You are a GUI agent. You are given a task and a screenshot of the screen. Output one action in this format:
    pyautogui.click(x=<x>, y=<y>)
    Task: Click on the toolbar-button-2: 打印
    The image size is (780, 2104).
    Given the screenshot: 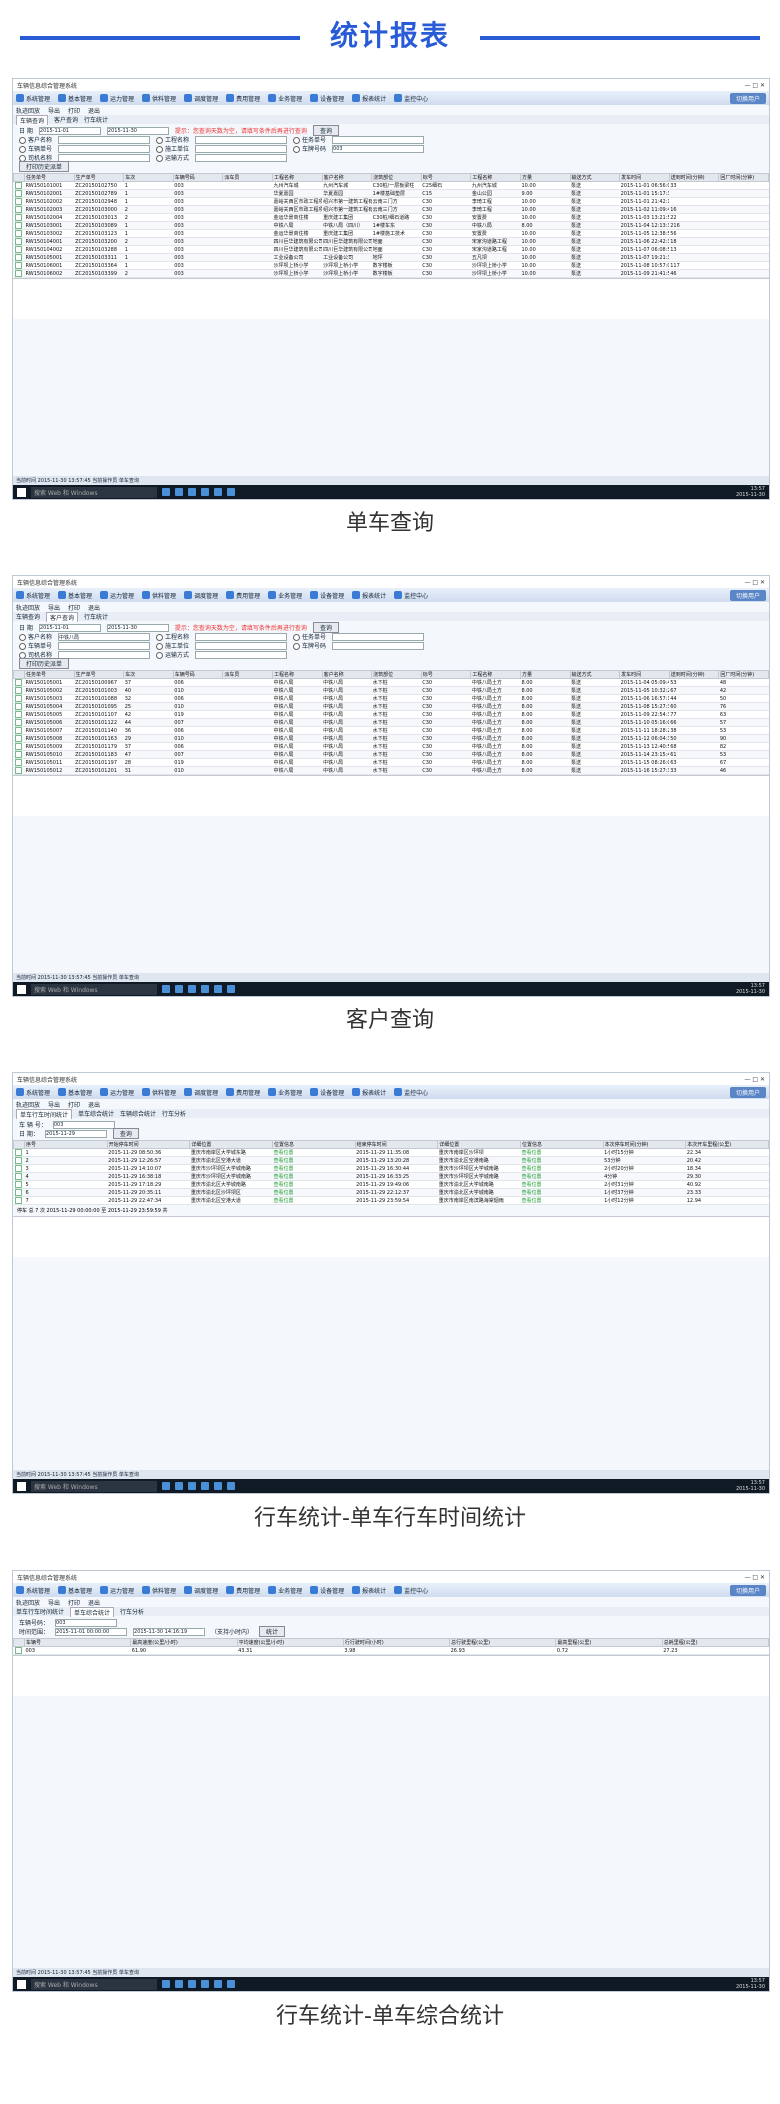 What is the action you would take?
    pyautogui.click(x=74, y=1104)
    